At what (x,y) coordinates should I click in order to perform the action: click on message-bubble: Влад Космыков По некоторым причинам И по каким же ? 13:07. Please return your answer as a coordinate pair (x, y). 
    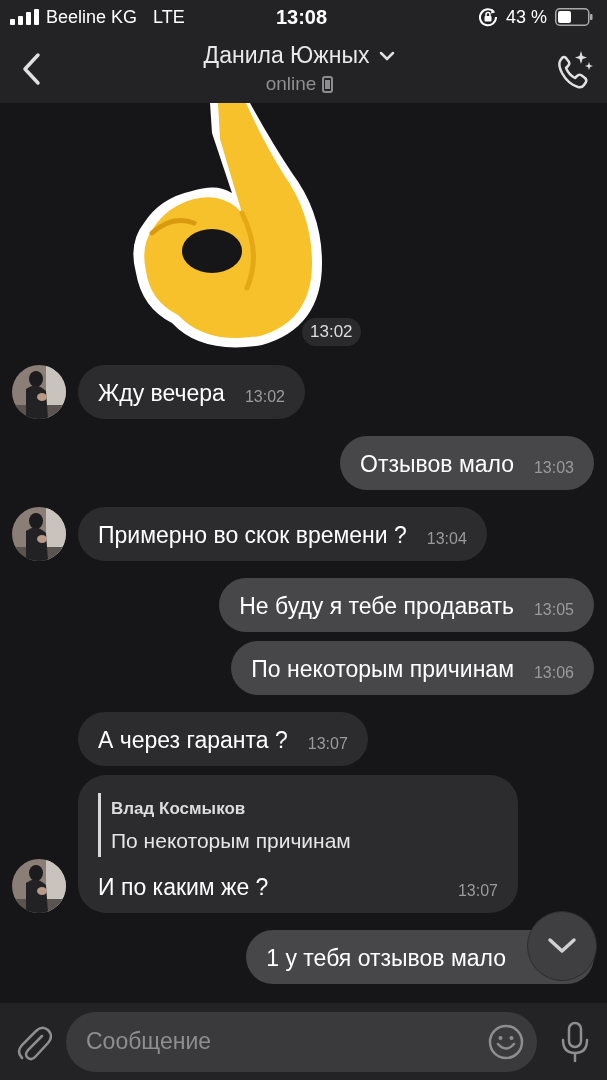
    Looking at the image, I should click on (298, 844).